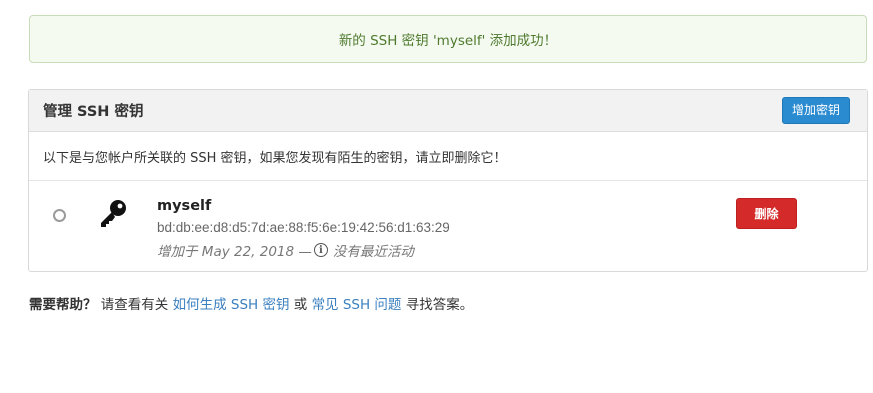 Image resolution: width=873 pixels, height=393 pixels. What do you see at coordinates (300, 305) in the screenshot?
I see `help-text-2: 或` at bounding box center [300, 305].